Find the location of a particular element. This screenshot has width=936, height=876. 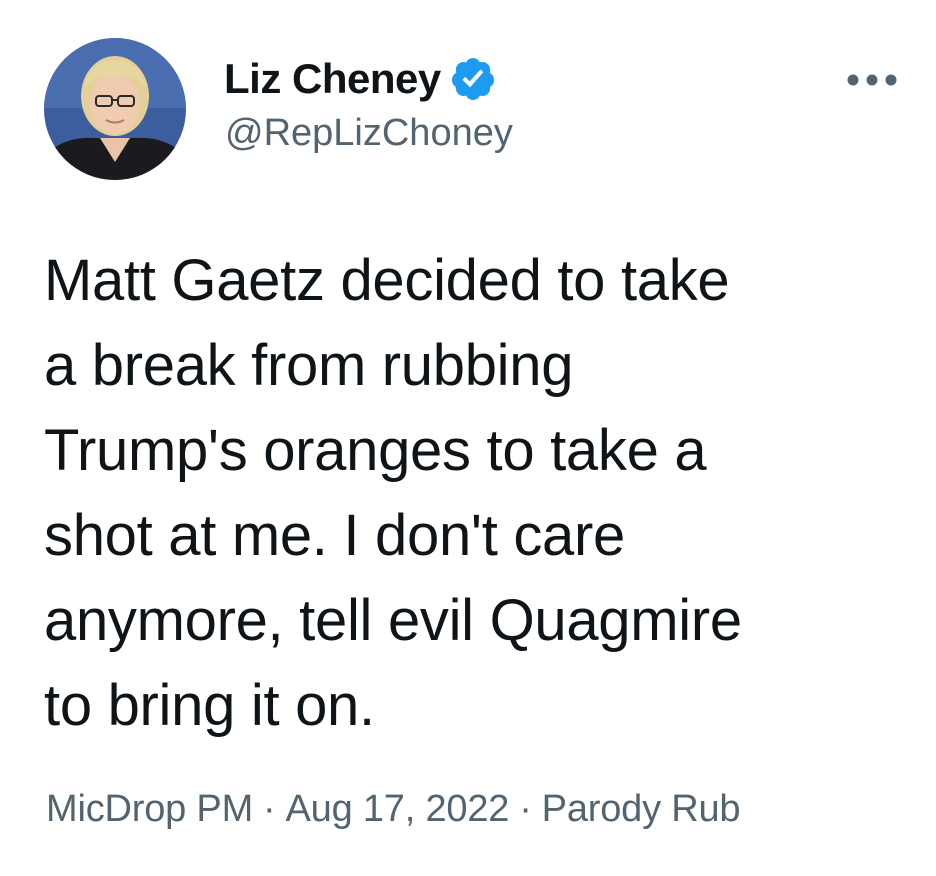

verified-badge-icon is located at coordinates (473, 79).